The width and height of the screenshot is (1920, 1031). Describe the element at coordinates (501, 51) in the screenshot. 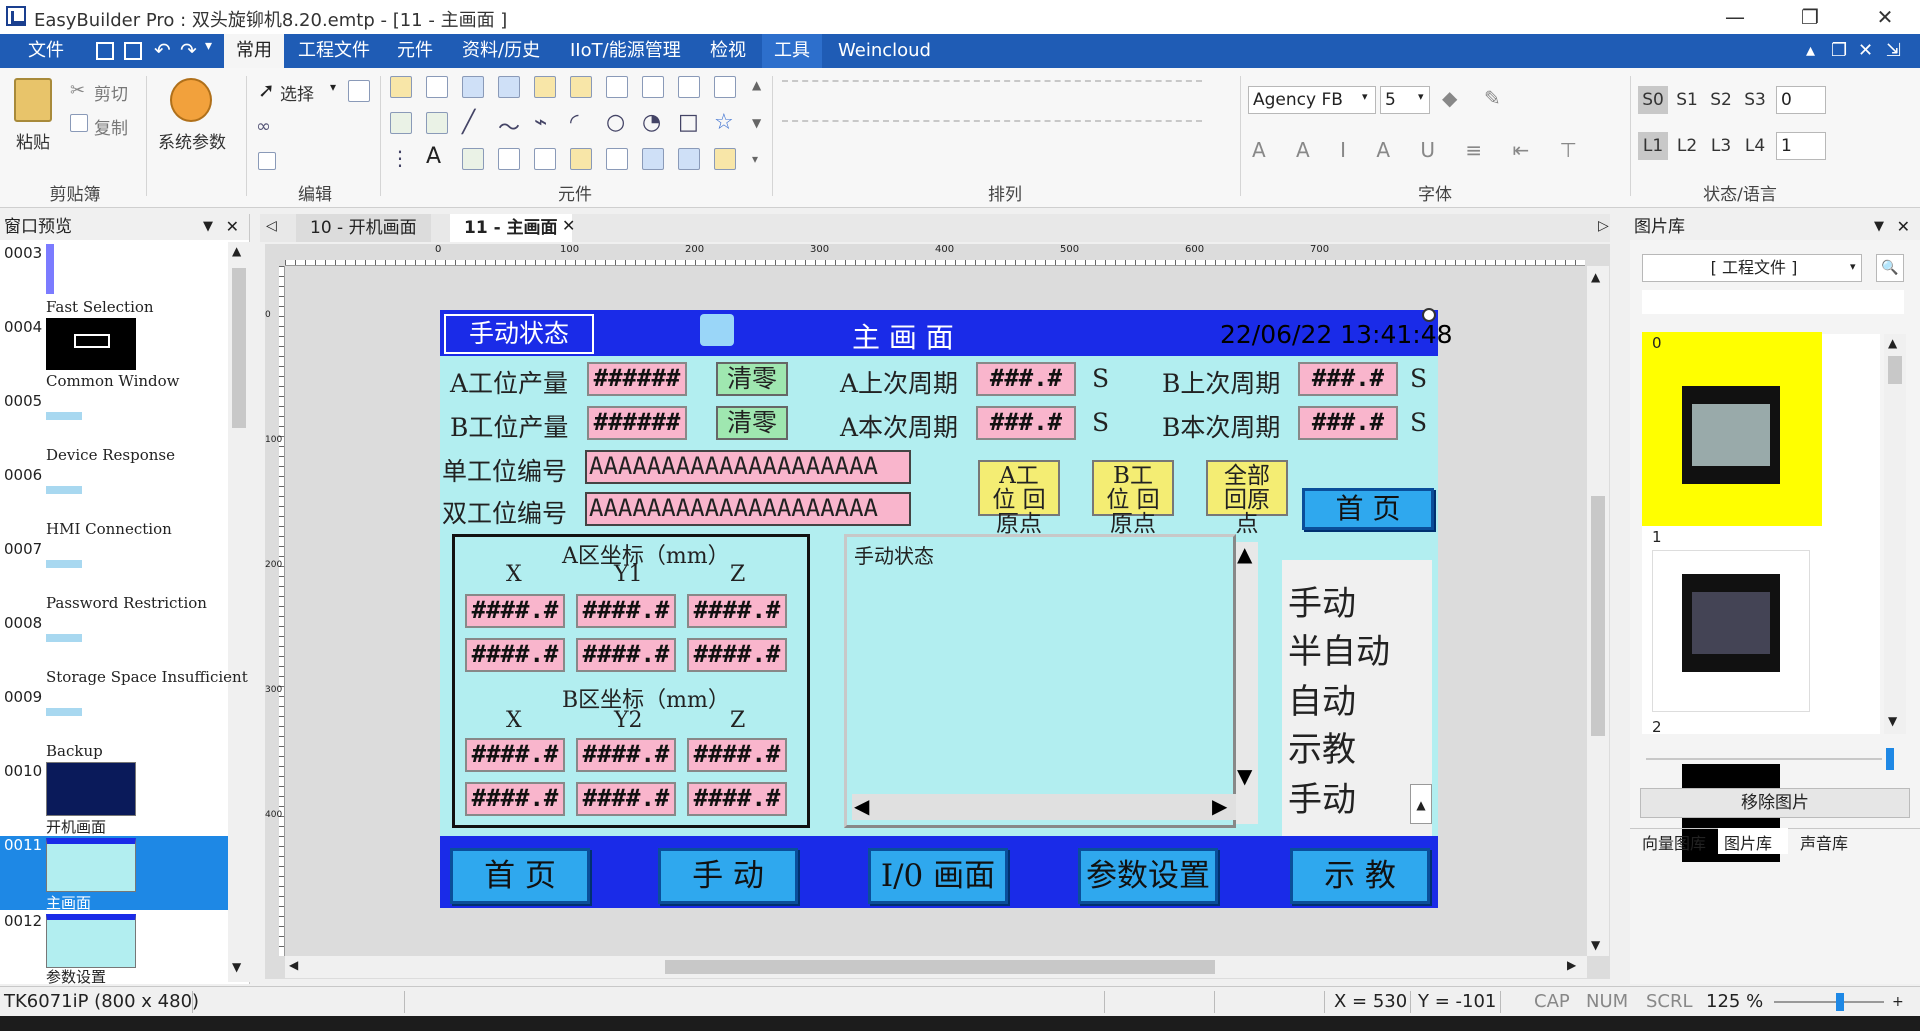

I see `menu-data-history: 资料/历史` at that location.